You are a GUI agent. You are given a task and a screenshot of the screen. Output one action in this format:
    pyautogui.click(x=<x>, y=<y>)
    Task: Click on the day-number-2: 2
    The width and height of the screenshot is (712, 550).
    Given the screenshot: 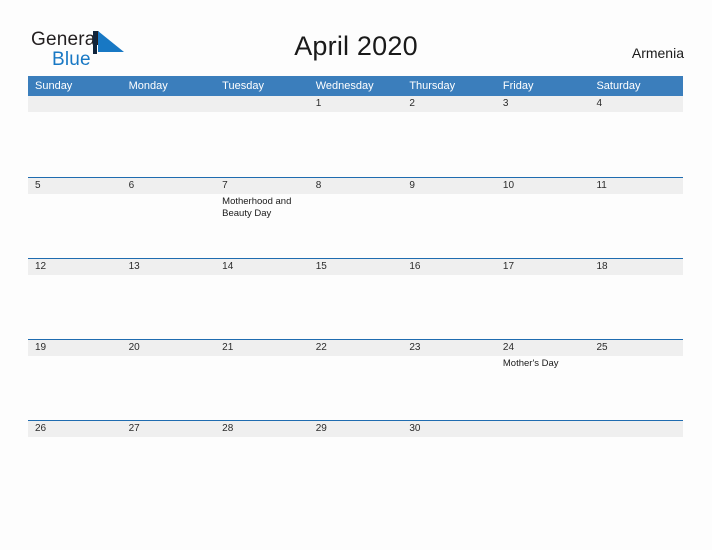 What is the action you would take?
    pyautogui.click(x=449, y=104)
    